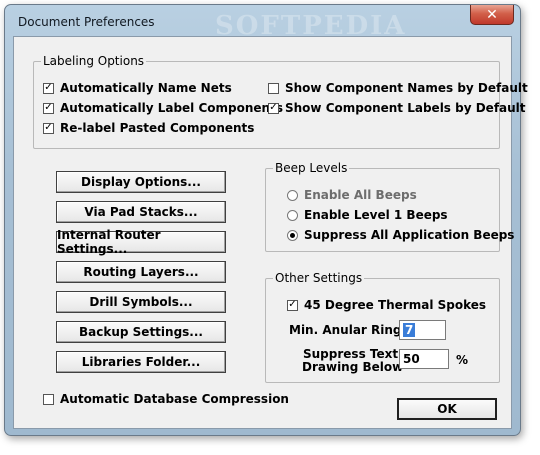  I want to click on auto-name-nets-checkbox: Automatically Name Nets, so click(137, 88).